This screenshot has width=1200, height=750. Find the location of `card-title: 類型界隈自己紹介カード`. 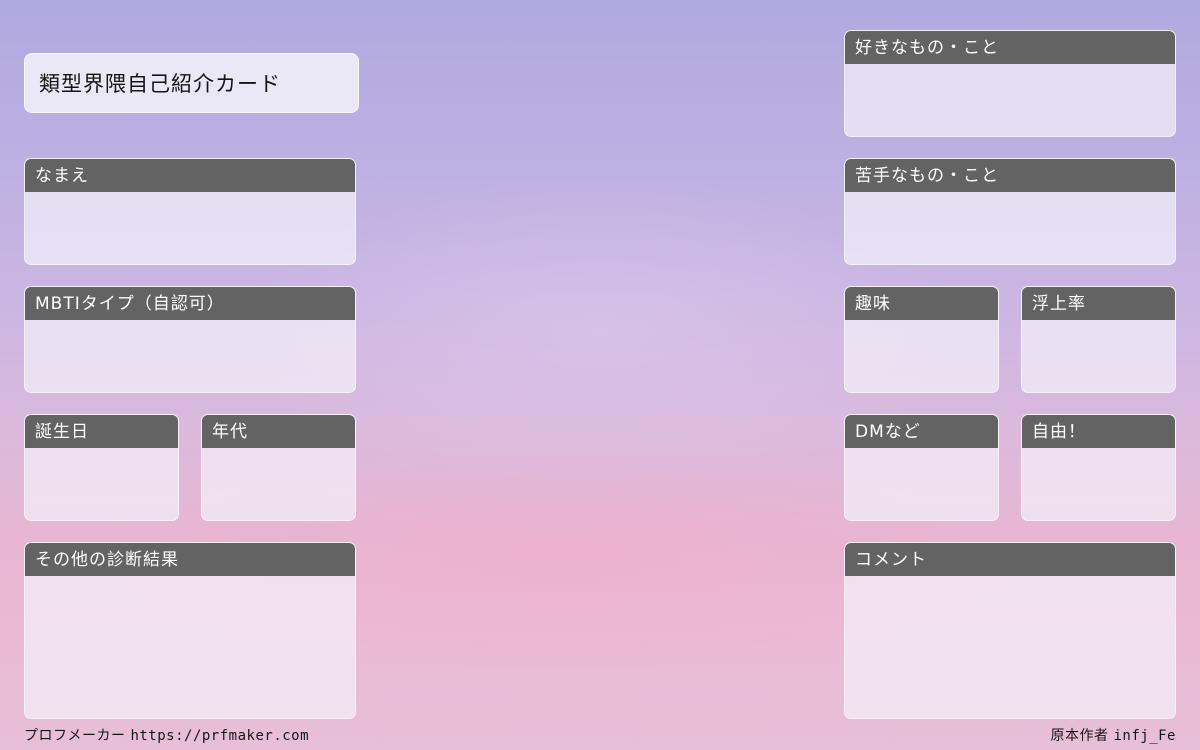

card-title: 類型界隈自己紹介カード is located at coordinates (191, 83).